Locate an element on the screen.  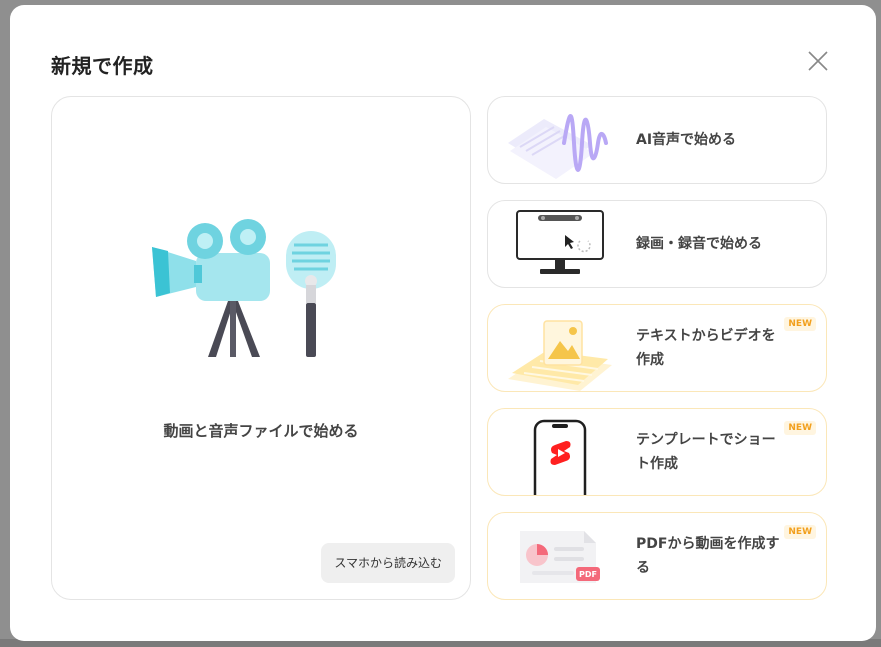
pdf-to-video-card: PDF PDFから動画を作成する NEW is located at coordinates (657, 556).